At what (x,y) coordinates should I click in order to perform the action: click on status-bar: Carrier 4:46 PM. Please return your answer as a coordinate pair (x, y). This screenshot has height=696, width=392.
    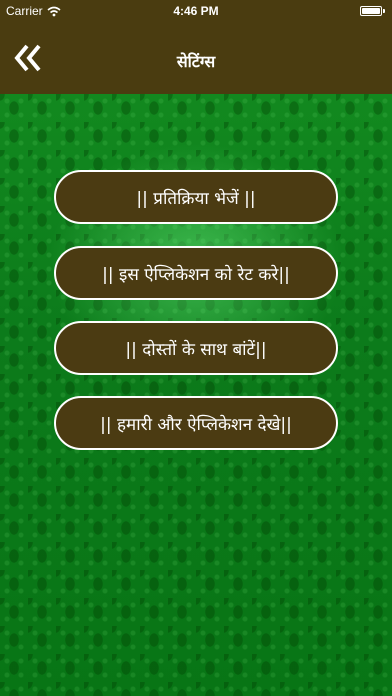
    Looking at the image, I should click on (196, 11).